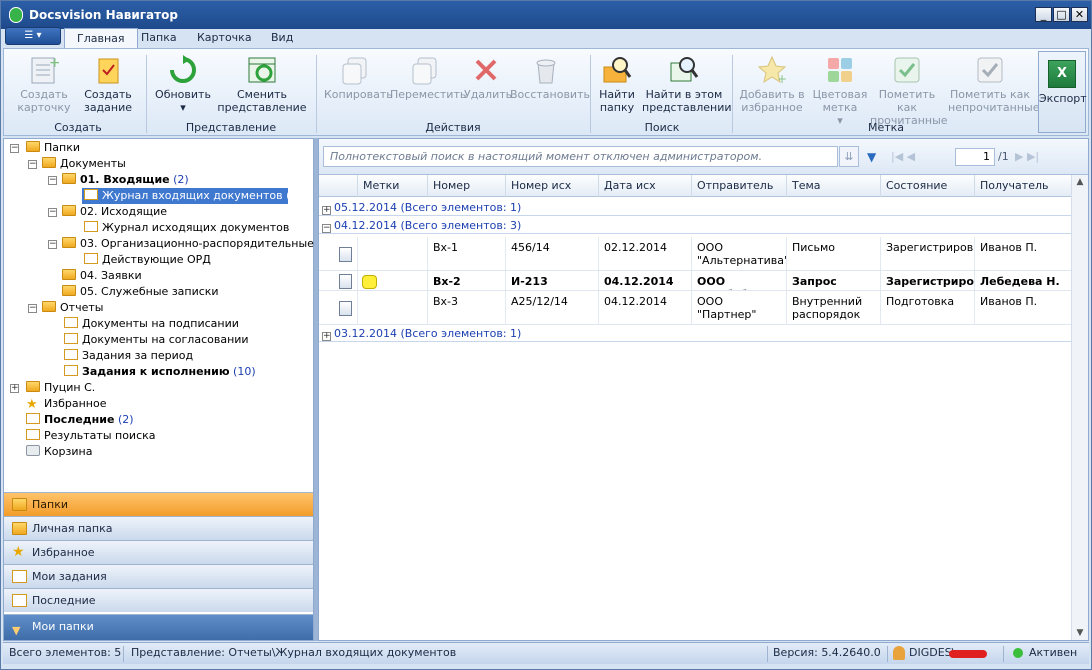 The image size is (1092, 670). What do you see at coordinates (738, 186) in the screenshot?
I see `column-sender: Отправитель` at bounding box center [738, 186].